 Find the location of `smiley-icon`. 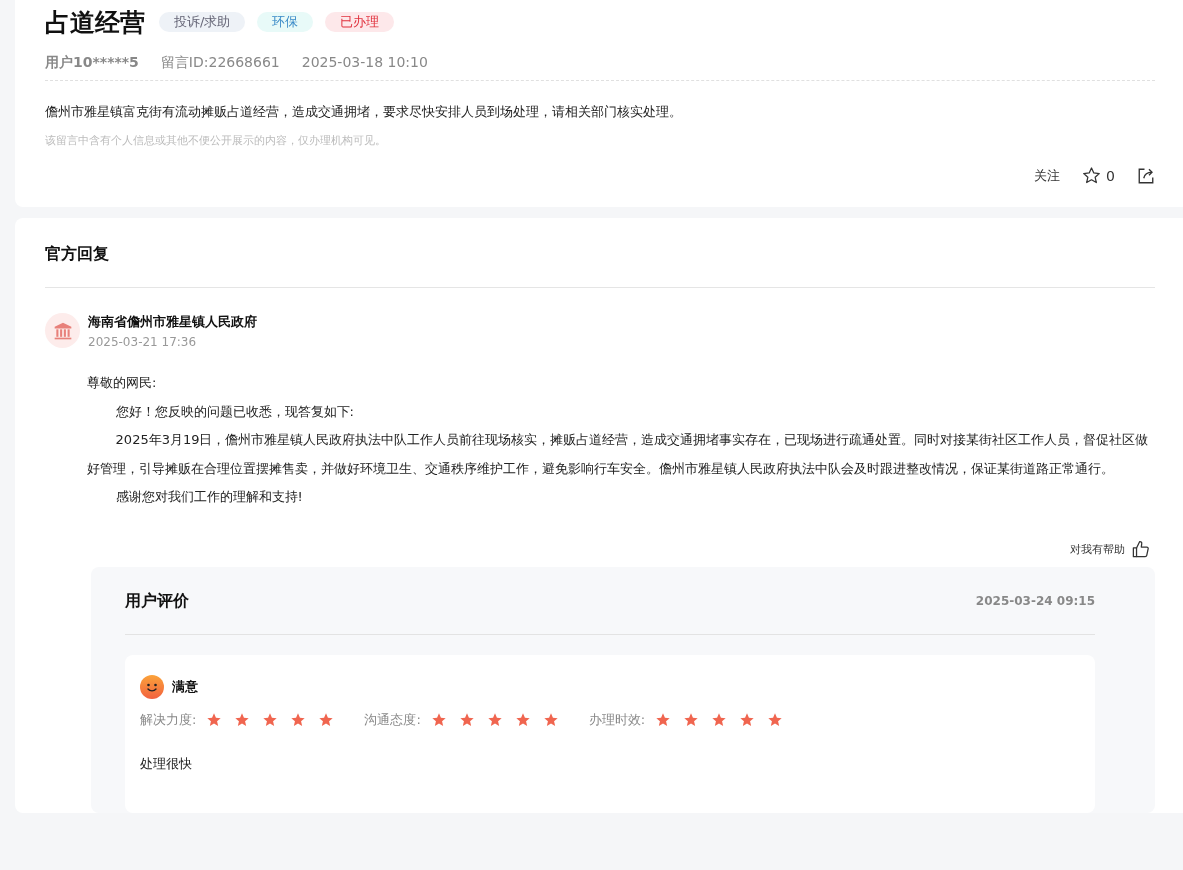

smiley-icon is located at coordinates (152, 686).